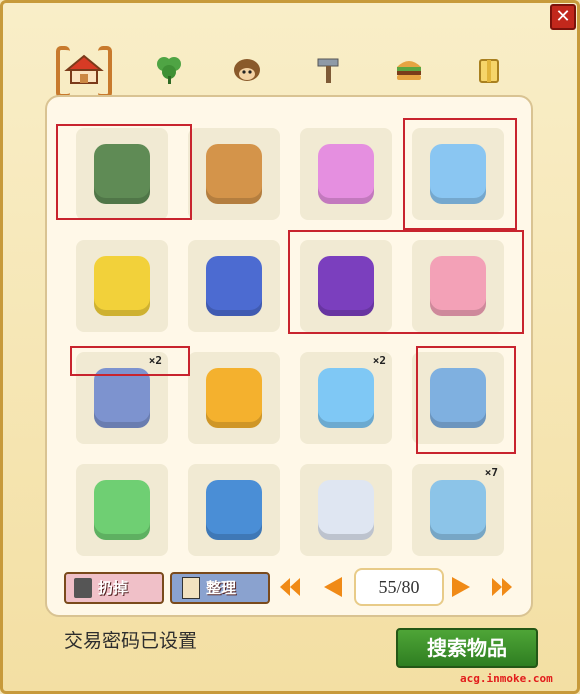 This screenshot has height=694, width=580. I want to click on gift-icon, so click(489, 71).